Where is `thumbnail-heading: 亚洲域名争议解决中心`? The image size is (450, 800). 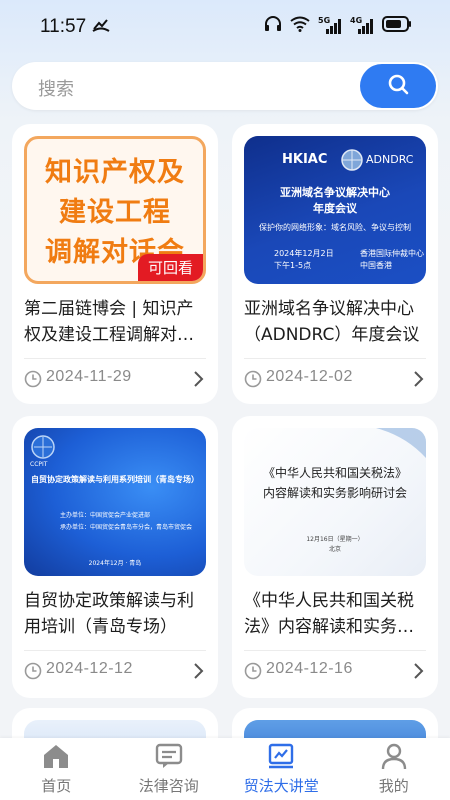 thumbnail-heading: 亚洲域名争议解决中心 is located at coordinates (335, 192).